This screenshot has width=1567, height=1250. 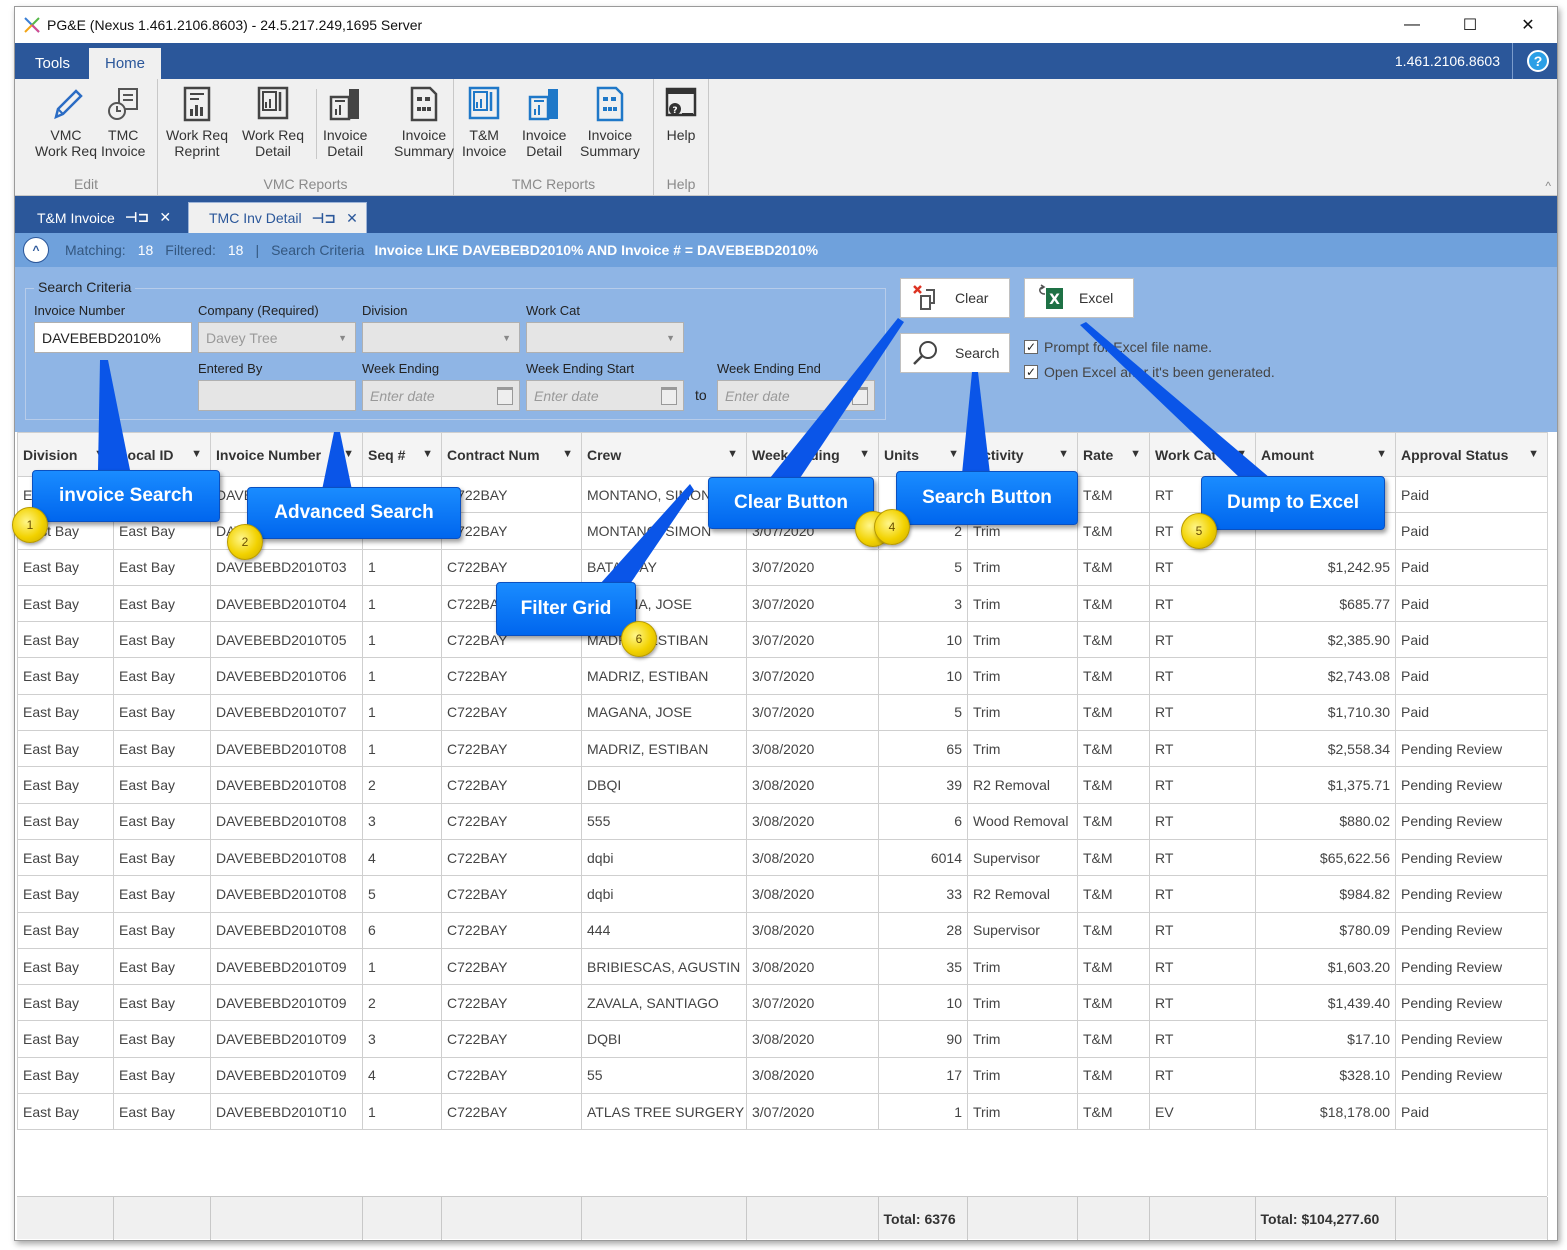 I want to click on tmc-invoice-detail-button: Invoice Detail, so click(x=544, y=122).